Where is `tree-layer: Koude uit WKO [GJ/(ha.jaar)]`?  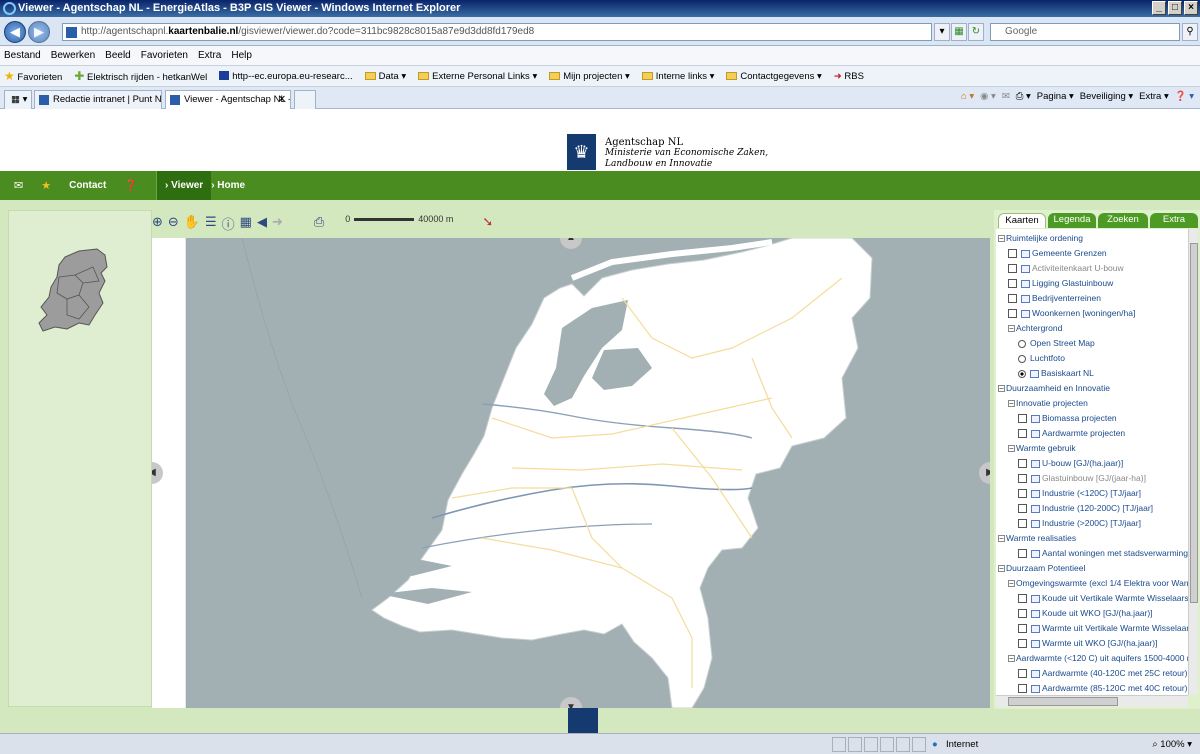
tree-layer: Koude uit WKO [GJ/(ha.jaar)] is located at coordinates (1085, 613).